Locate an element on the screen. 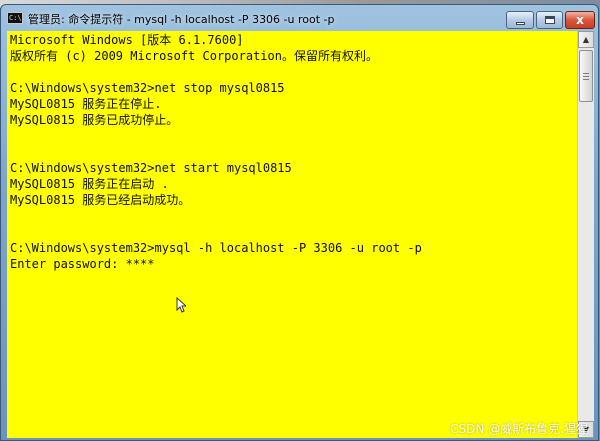 Image resolution: width=600 pixels, height=441 pixels. maximize-button is located at coordinates (549, 20).